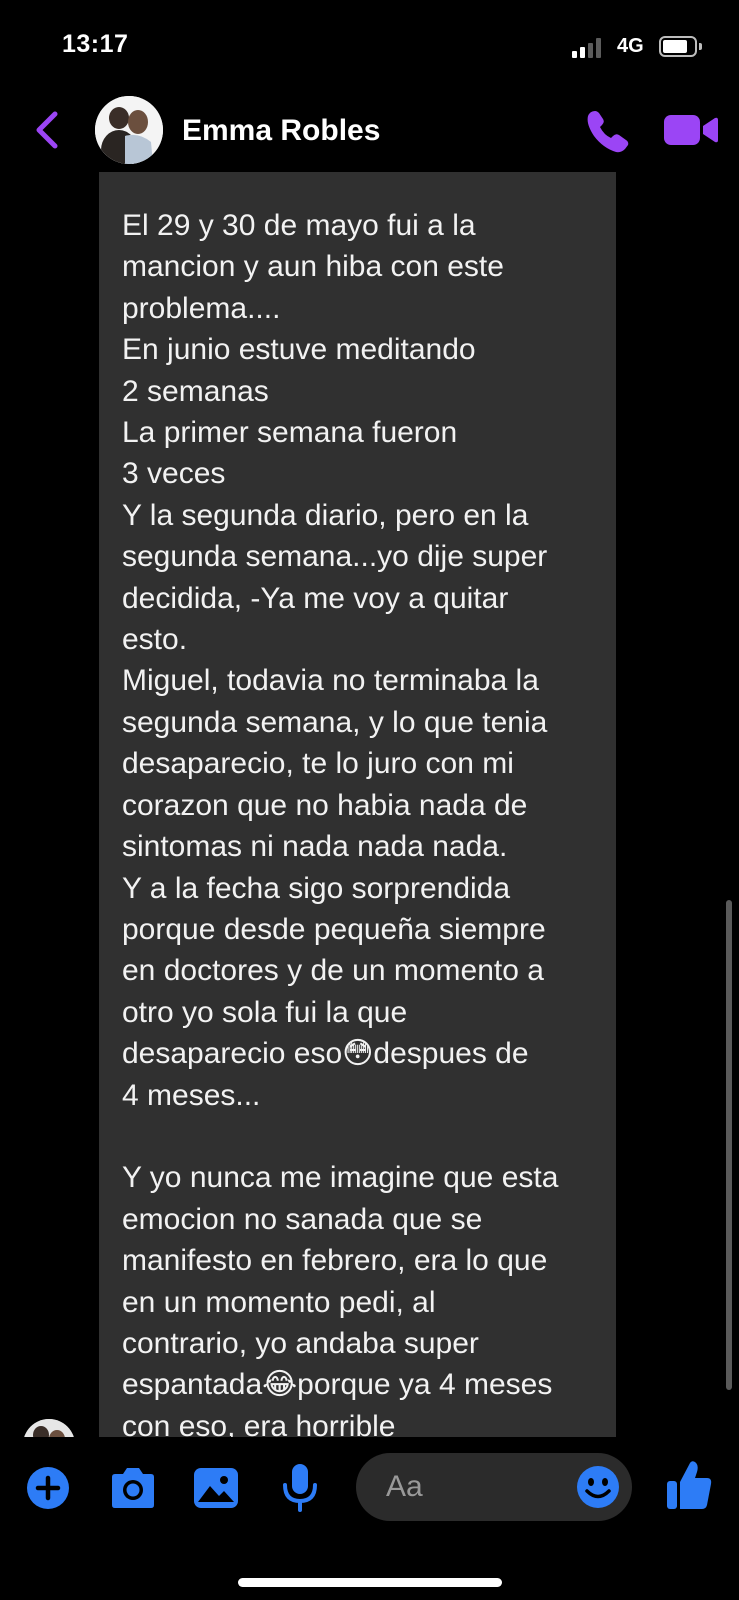 This screenshot has height=1600, width=739. What do you see at coordinates (48, 130) in the screenshot?
I see `chevron-left-icon` at bounding box center [48, 130].